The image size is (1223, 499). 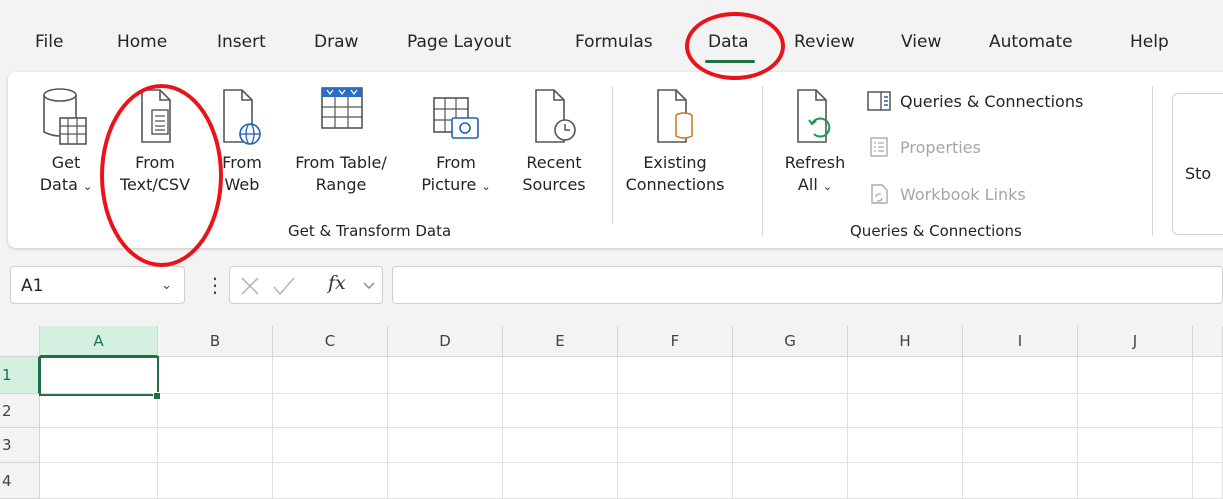 I want to click on cell-b4, so click(x=215, y=481).